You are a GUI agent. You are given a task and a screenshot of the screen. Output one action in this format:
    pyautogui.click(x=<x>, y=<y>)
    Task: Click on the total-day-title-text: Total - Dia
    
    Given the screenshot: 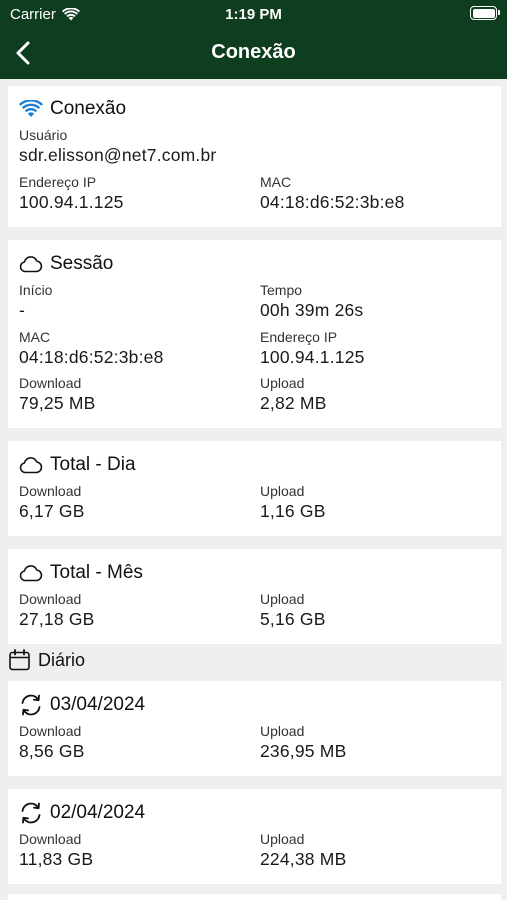 What is the action you would take?
    pyautogui.click(x=93, y=464)
    